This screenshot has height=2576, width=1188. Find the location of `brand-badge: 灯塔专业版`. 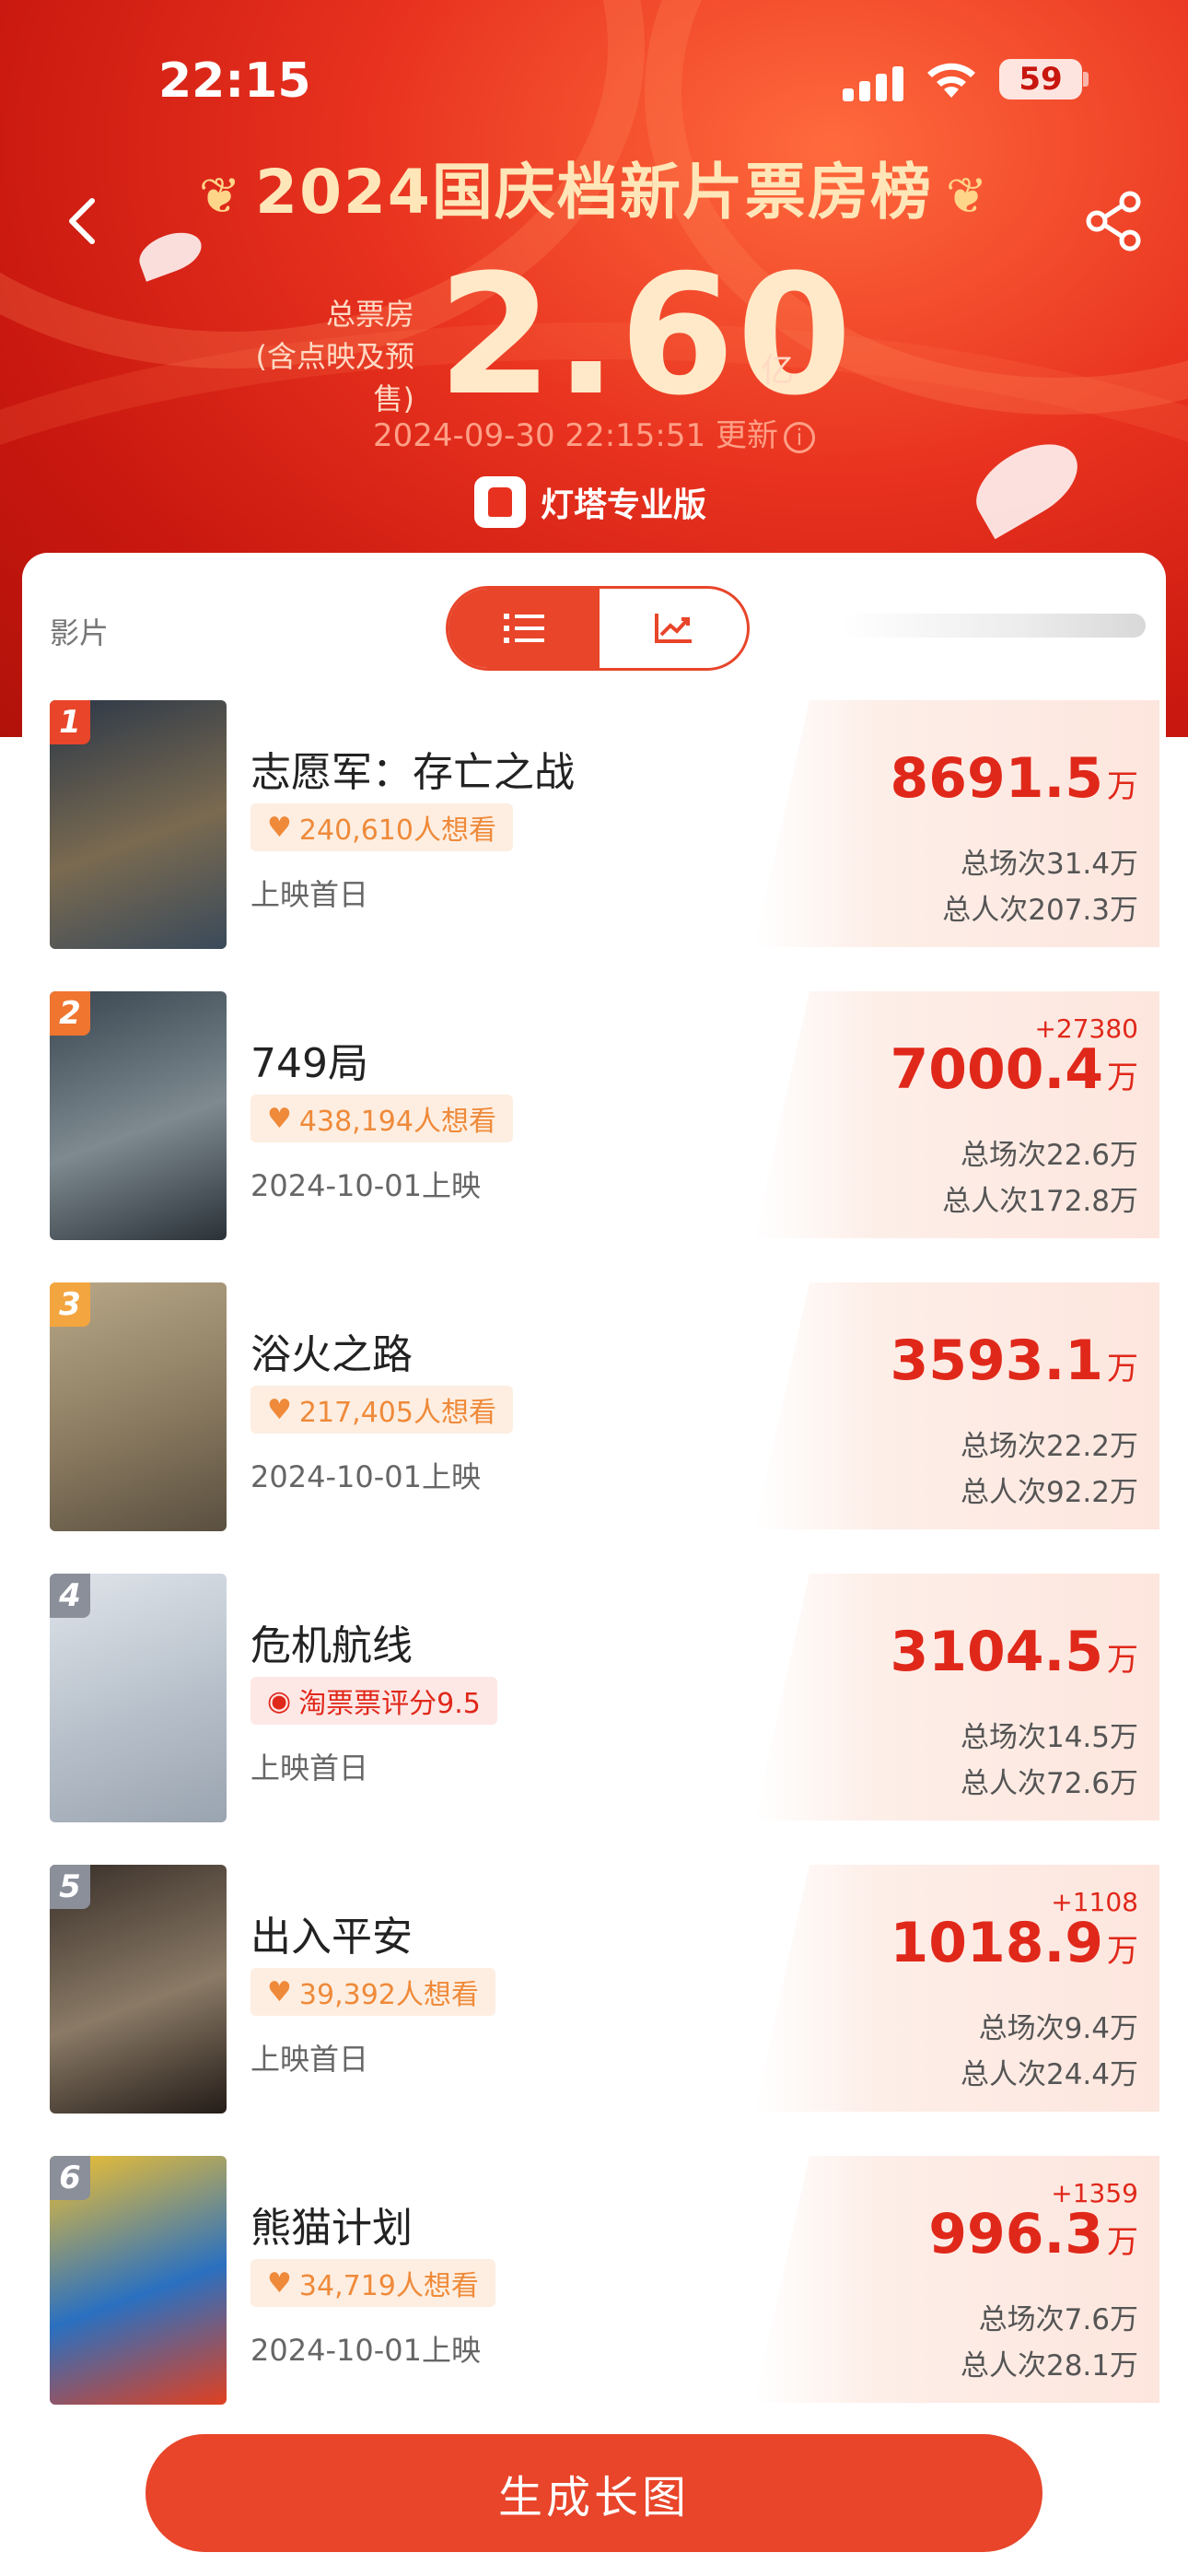

brand-badge: 灯塔专业版 is located at coordinates (590, 502).